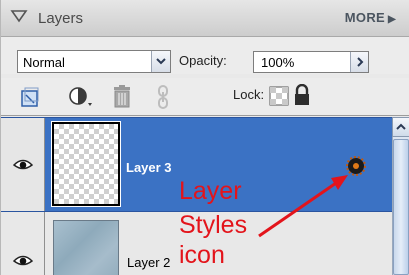 The height and width of the screenshot is (275, 409). What do you see at coordinates (149, 262) in the screenshot?
I see `layer-name: Layer 2` at bounding box center [149, 262].